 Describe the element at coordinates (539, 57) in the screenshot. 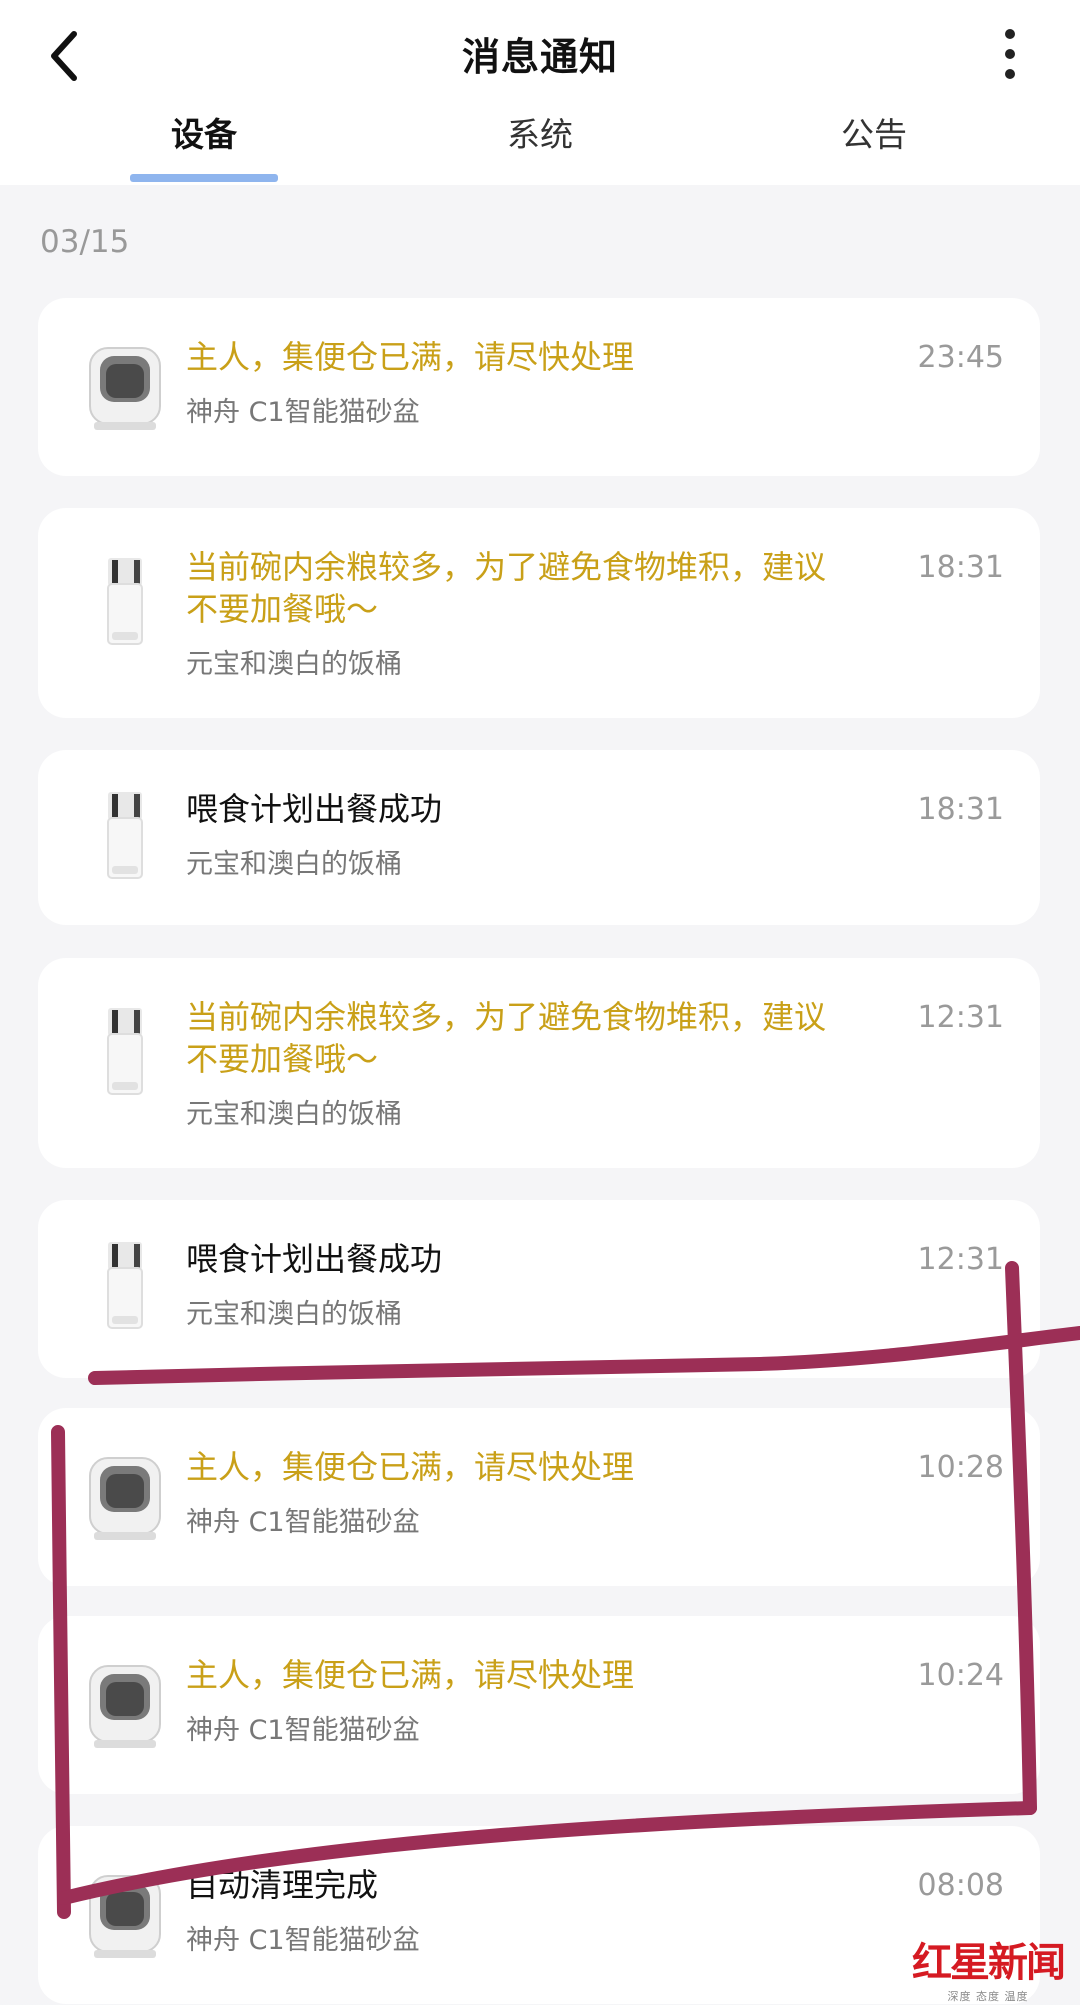

I see `page-title: 消息通知` at that location.